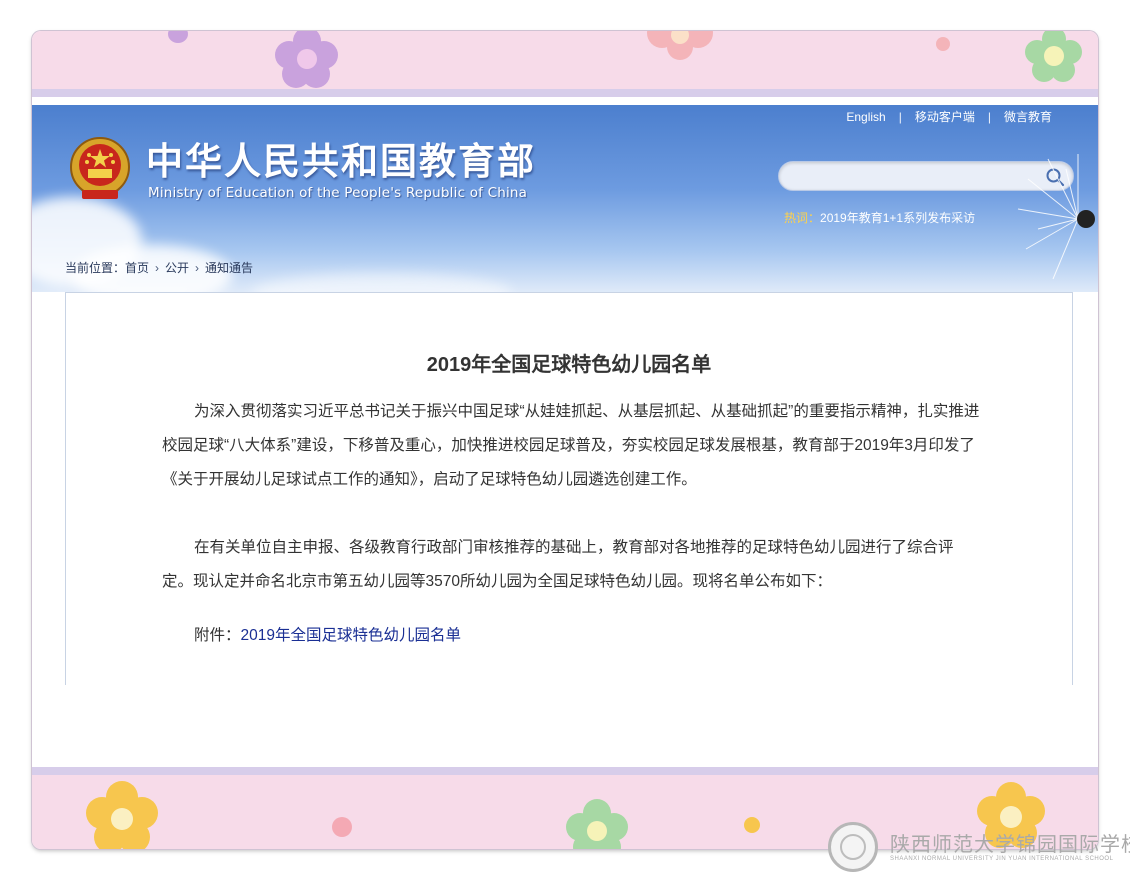 This screenshot has width=1130, height=880. Describe the element at coordinates (351, 635) in the screenshot. I see `attachment-link: 2019年全国足球特色幼儿园名单` at that location.